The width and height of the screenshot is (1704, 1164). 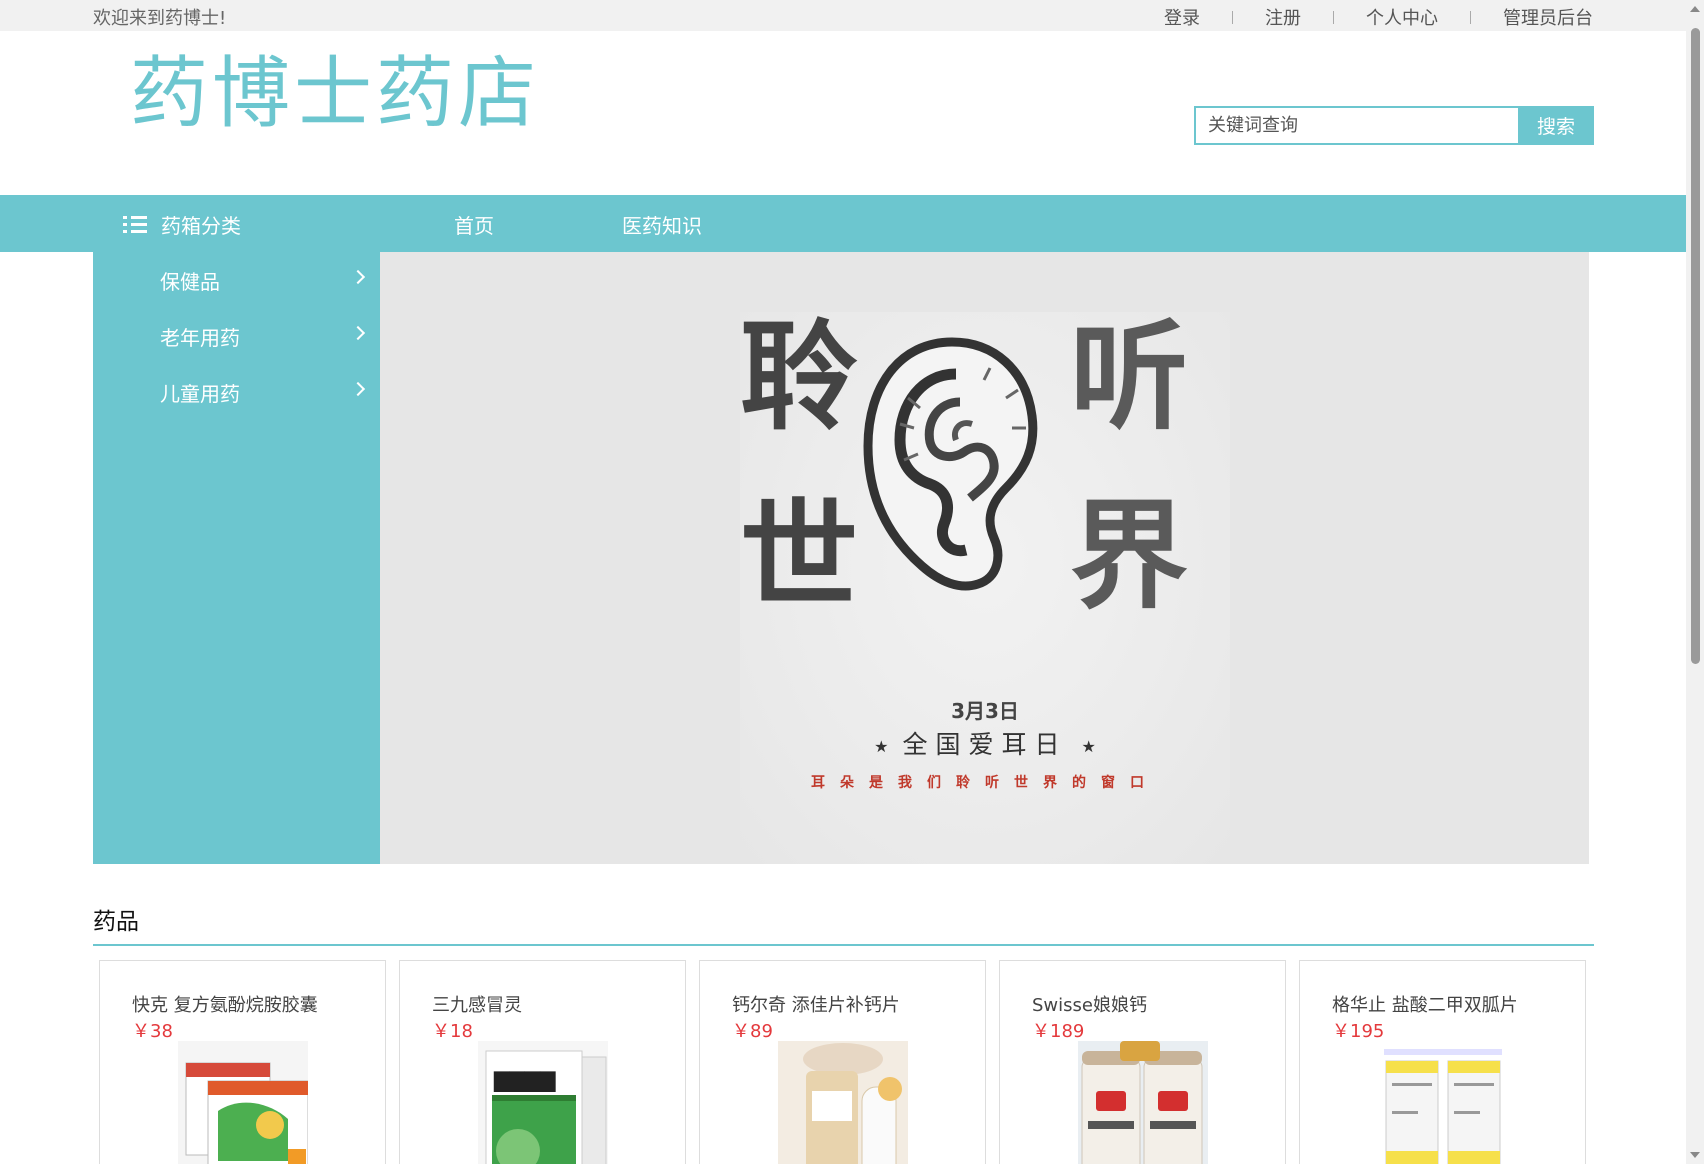 What do you see at coordinates (816, 1004) in the screenshot?
I see `product-name: 钙尔奇 添佳片补钙片` at bounding box center [816, 1004].